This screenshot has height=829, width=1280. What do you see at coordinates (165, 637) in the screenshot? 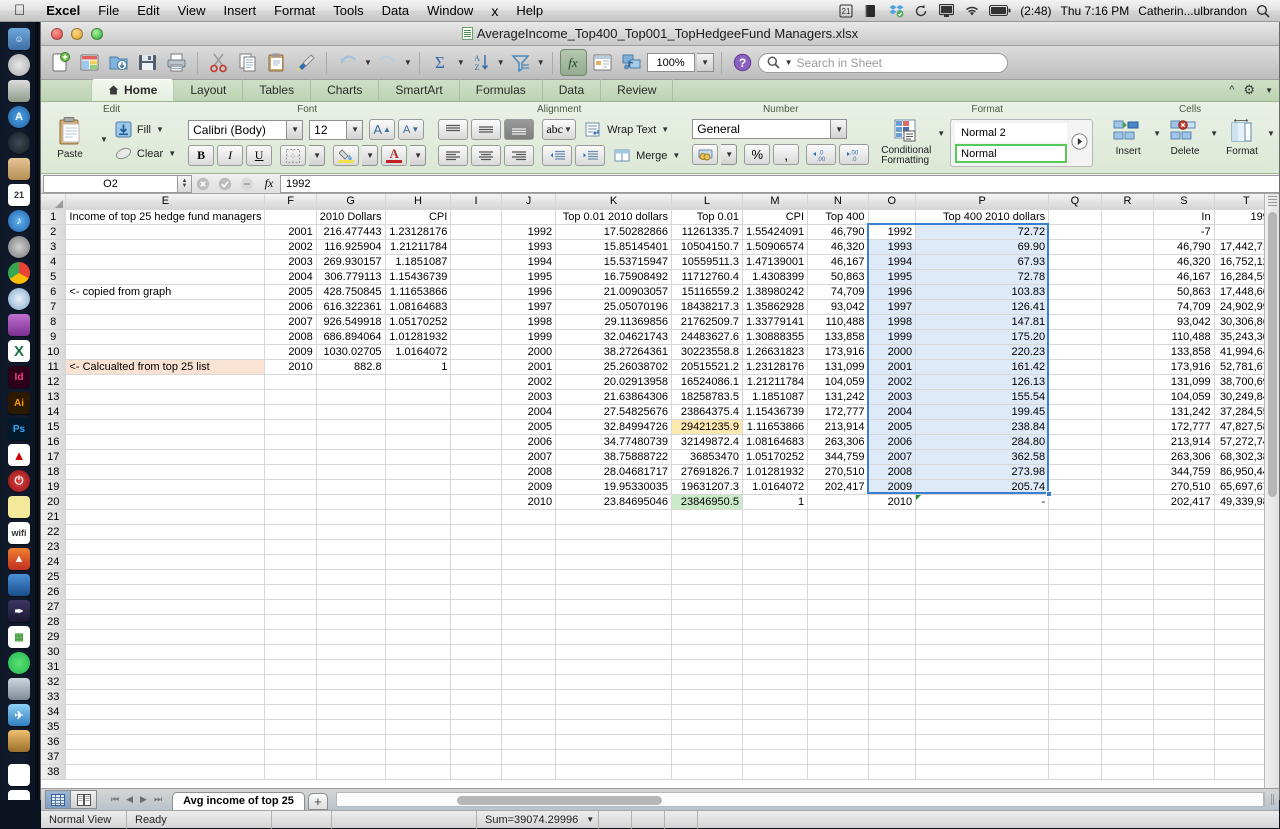
I see `cell-e29` at bounding box center [165, 637].